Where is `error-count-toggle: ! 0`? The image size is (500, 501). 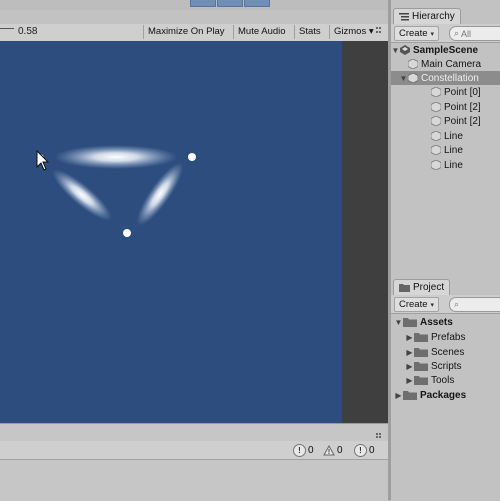 error-count-toggle: ! 0 is located at coordinates (364, 450).